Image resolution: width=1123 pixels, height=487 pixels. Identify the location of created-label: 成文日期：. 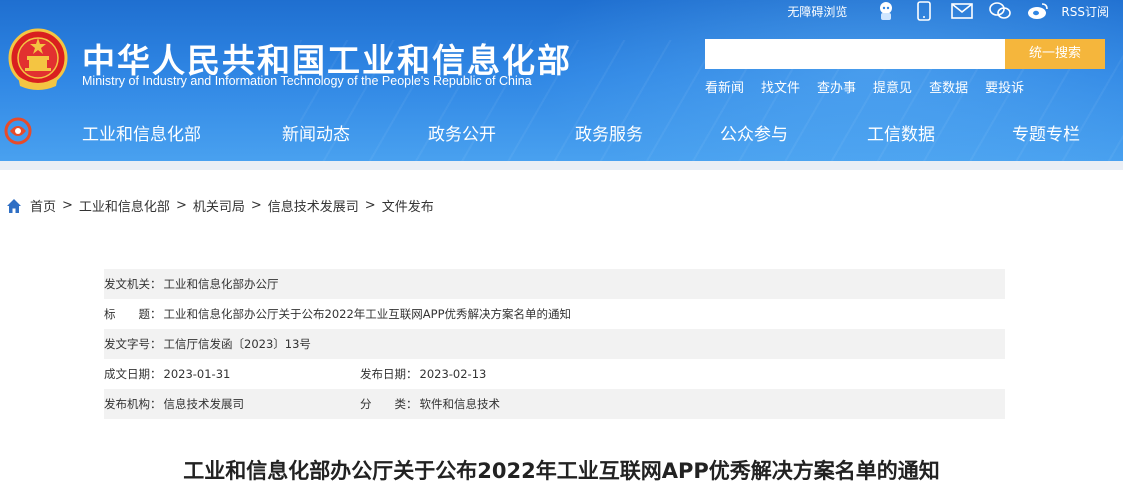
(133, 374).